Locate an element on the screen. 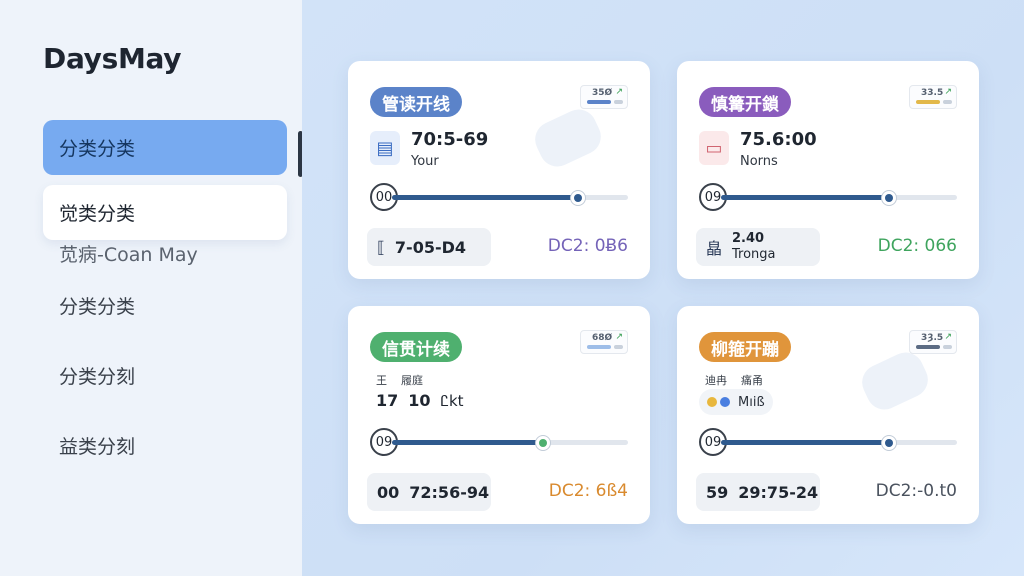 This screenshot has width=1024, height=576. mini-trend-widget: 33.5 ↗ is located at coordinates (933, 97).